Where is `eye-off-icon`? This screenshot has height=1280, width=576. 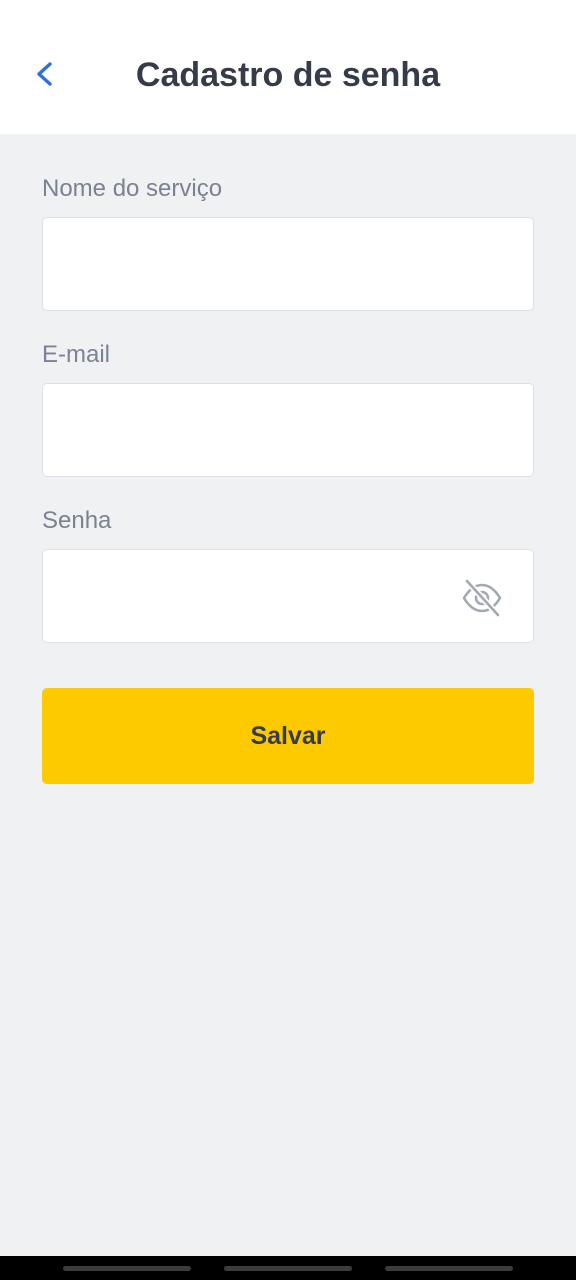
eye-off-icon is located at coordinates (482, 598).